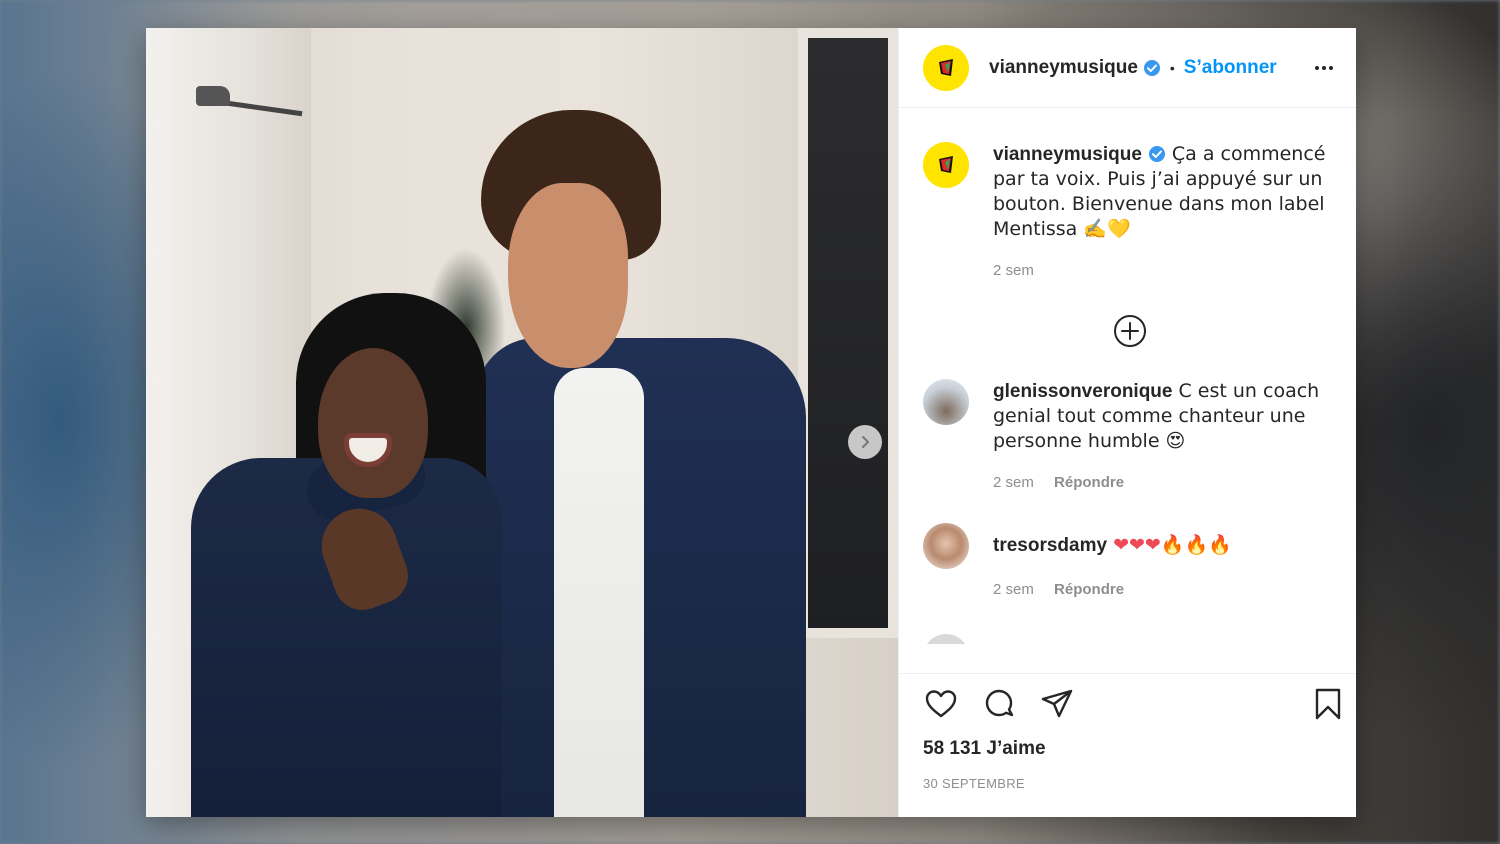 This screenshot has height=844, width=1500. What do you see at coordinates (568, 275) in the screenshot?
I see `photo-man-face` at bounding box center [568, 275].